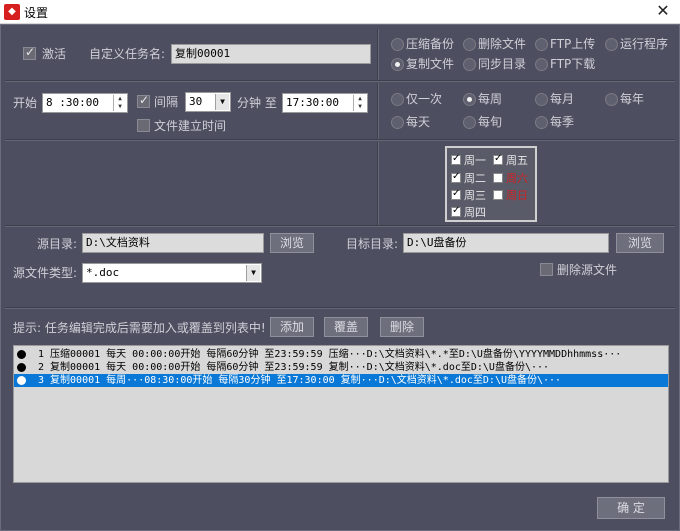 This screenshot has height=531, width=680. What do you see at coordinates (103, 272) in the screenshot?
I see `file-type-value: *.doc` at bounding box center [103, 272].